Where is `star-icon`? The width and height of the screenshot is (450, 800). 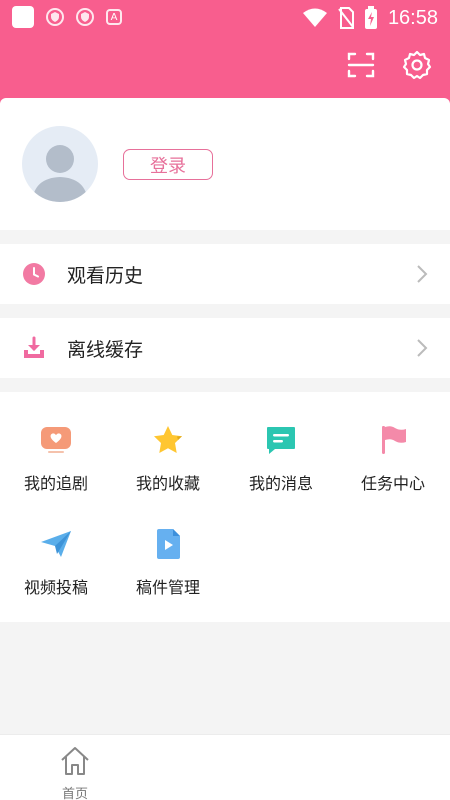
star-icon is located at coordinates (168, 439).